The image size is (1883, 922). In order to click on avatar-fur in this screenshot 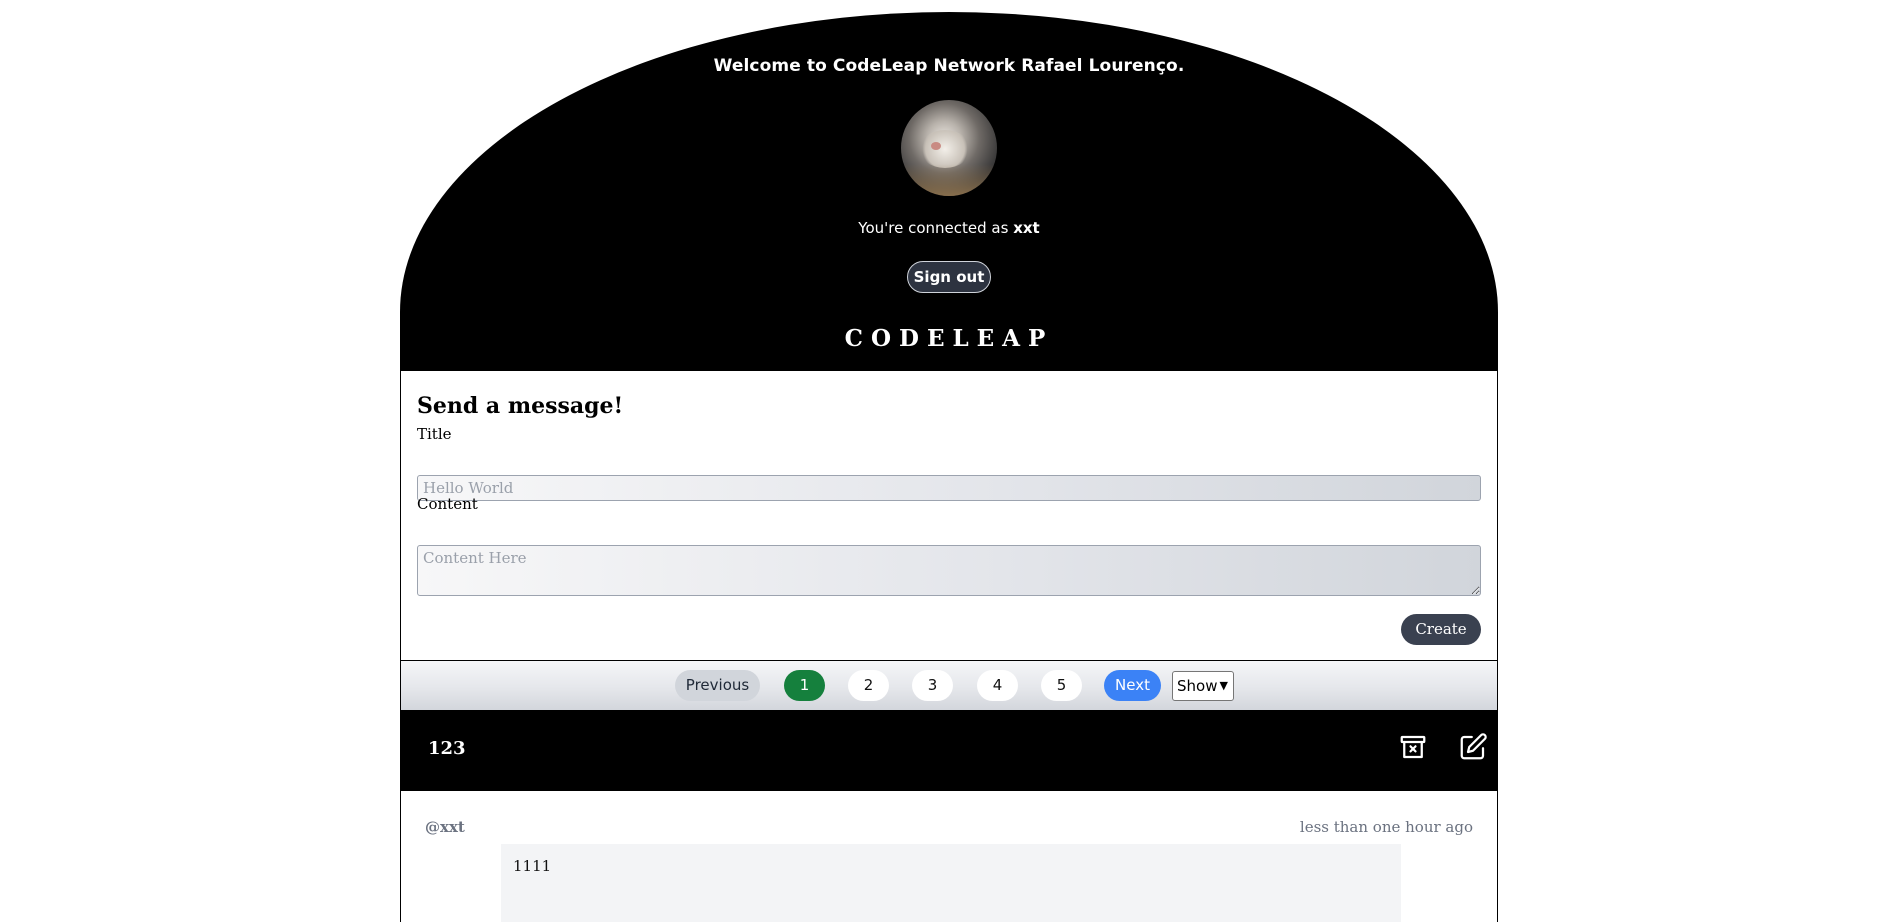, I will do `click(945, 149)`.